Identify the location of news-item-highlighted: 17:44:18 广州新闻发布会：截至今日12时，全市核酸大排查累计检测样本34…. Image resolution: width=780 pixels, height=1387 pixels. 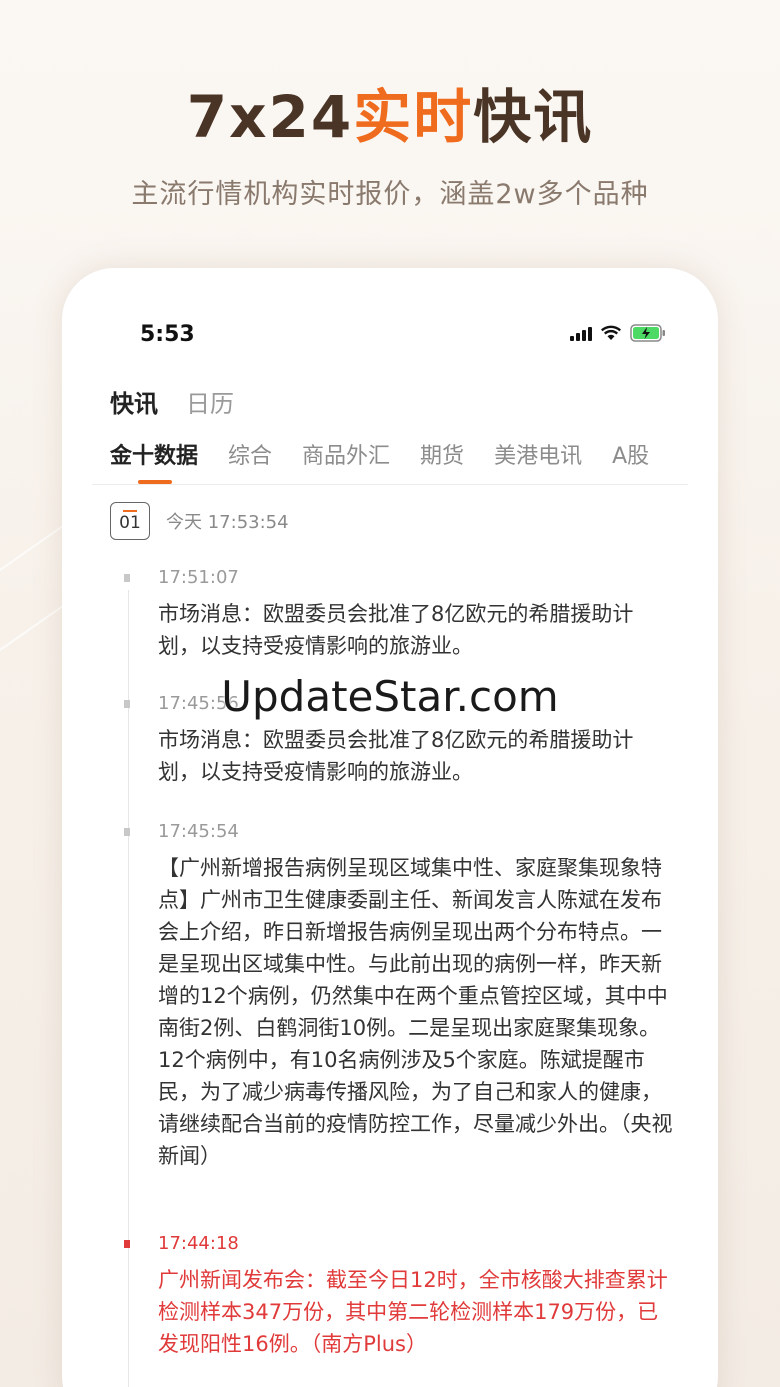
(404, 1296).